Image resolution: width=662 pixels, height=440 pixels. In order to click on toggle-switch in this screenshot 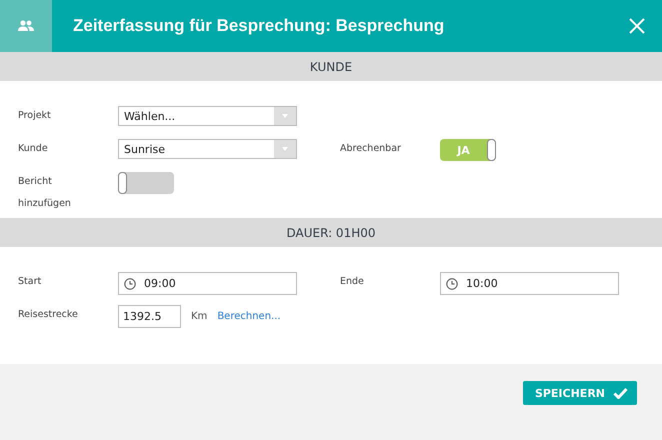, I will do `click(146, 183)`.